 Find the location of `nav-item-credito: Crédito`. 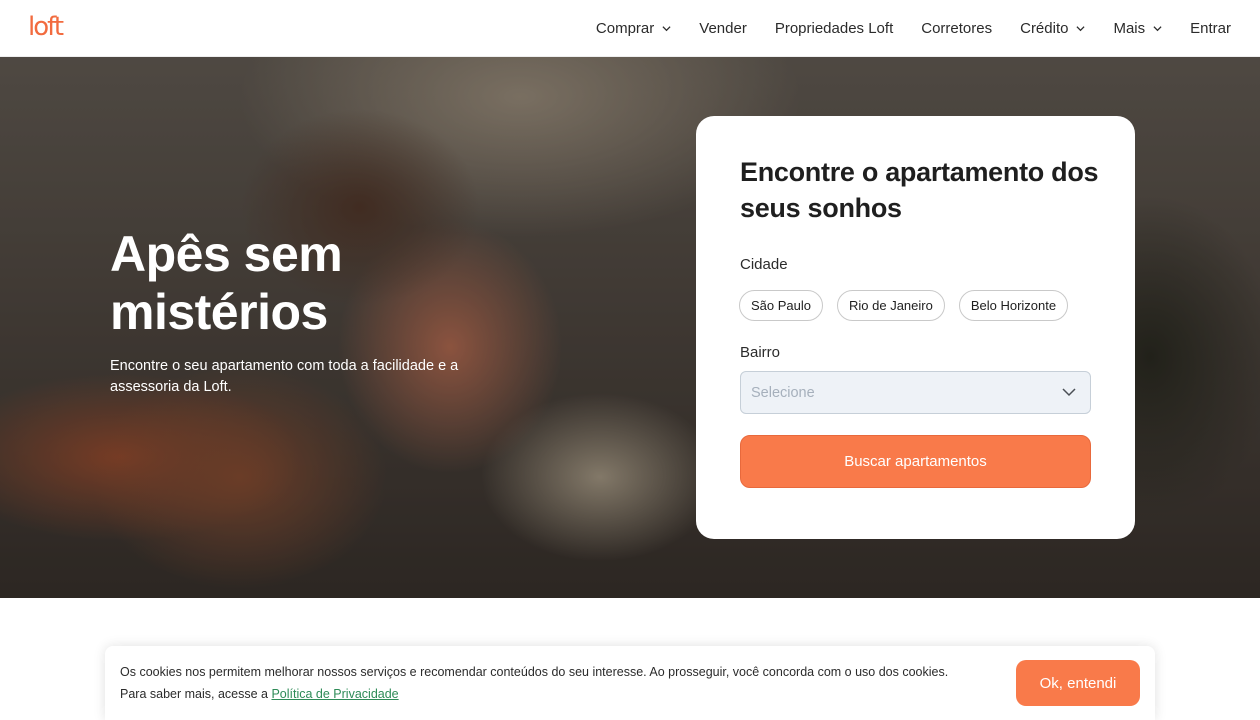

nav-item-credito: Crédito is located at coordinates (1053, 28).